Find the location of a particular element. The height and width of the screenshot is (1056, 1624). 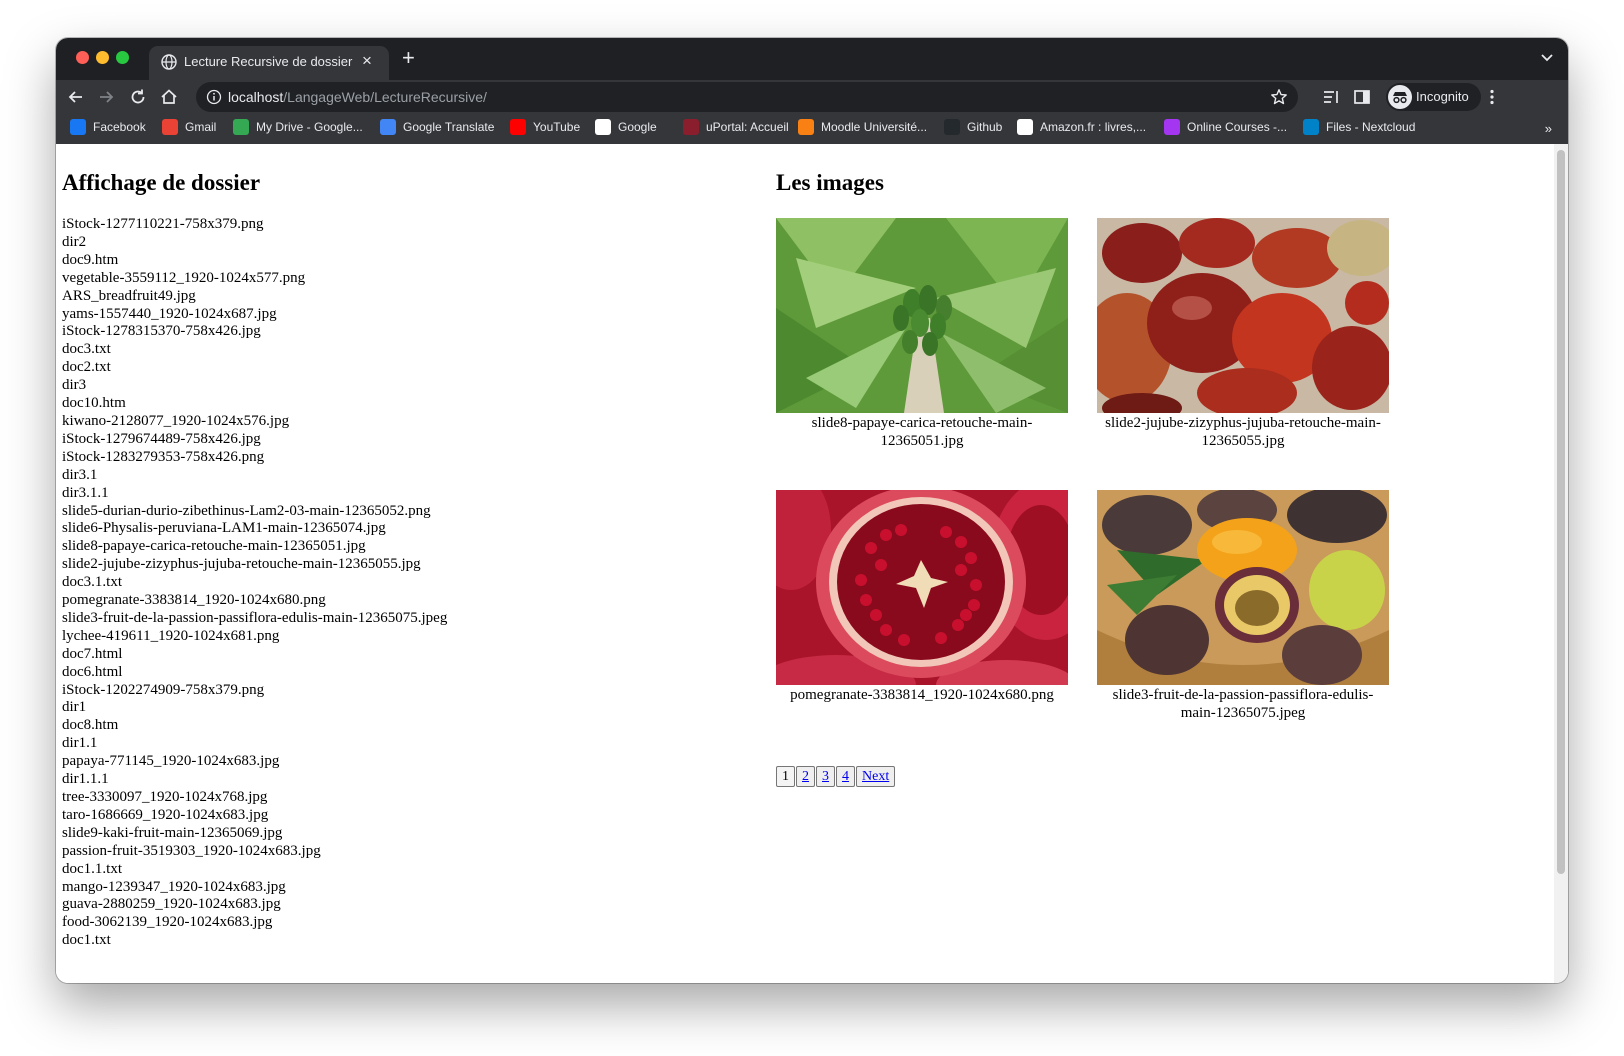

next-page-link: Next is located at coordinates (876, 776).